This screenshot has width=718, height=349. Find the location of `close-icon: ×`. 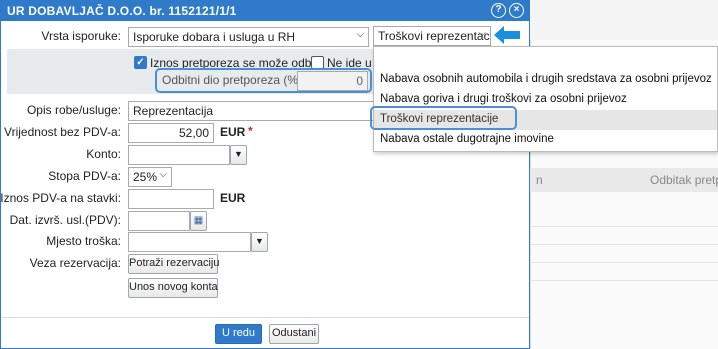

close-icon: × is located at coordinates (516, 10).